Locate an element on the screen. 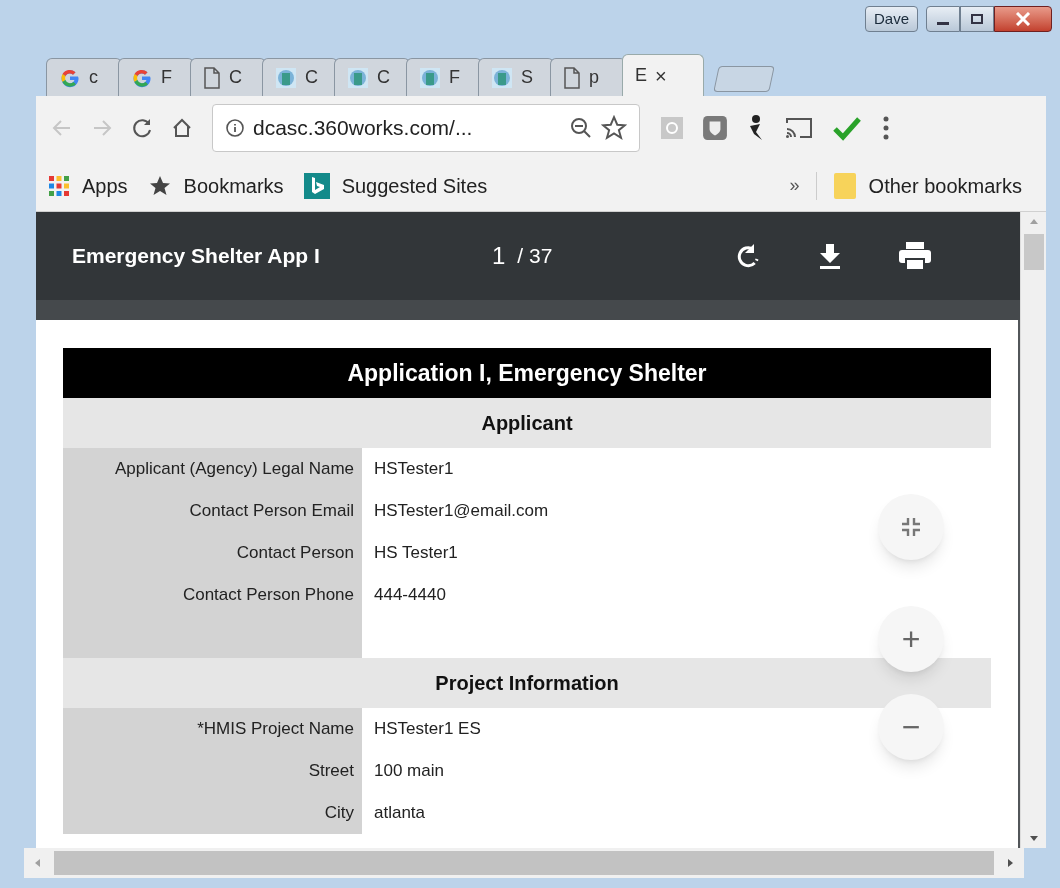  close-button is located at coordinates (1023, 19).